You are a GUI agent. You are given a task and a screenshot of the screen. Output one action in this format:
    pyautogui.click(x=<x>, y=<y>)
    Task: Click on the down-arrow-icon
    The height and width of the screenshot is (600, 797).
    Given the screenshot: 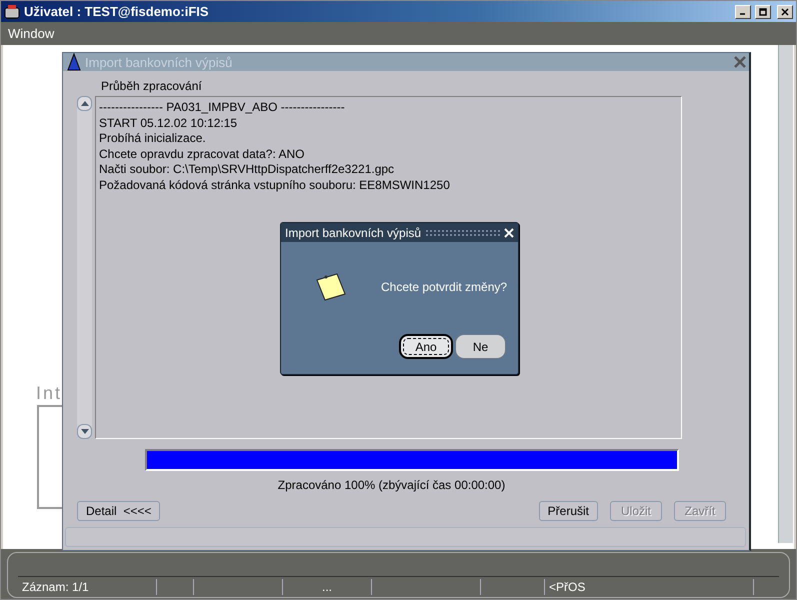 What is the action you would take?
    pyautogui.click(x=84, y=431)
    